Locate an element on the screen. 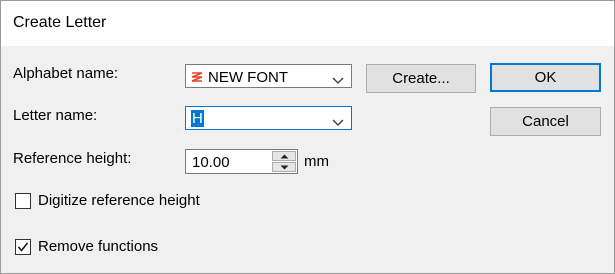  spin-down-button is located at coordinates (284, 167).